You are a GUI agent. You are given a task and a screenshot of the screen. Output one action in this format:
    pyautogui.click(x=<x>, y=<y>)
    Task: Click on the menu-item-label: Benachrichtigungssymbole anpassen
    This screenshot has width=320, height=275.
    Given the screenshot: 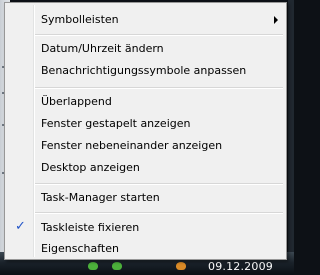 What is the action you would take?
    pyautogui.click(x=144, y=70)
    